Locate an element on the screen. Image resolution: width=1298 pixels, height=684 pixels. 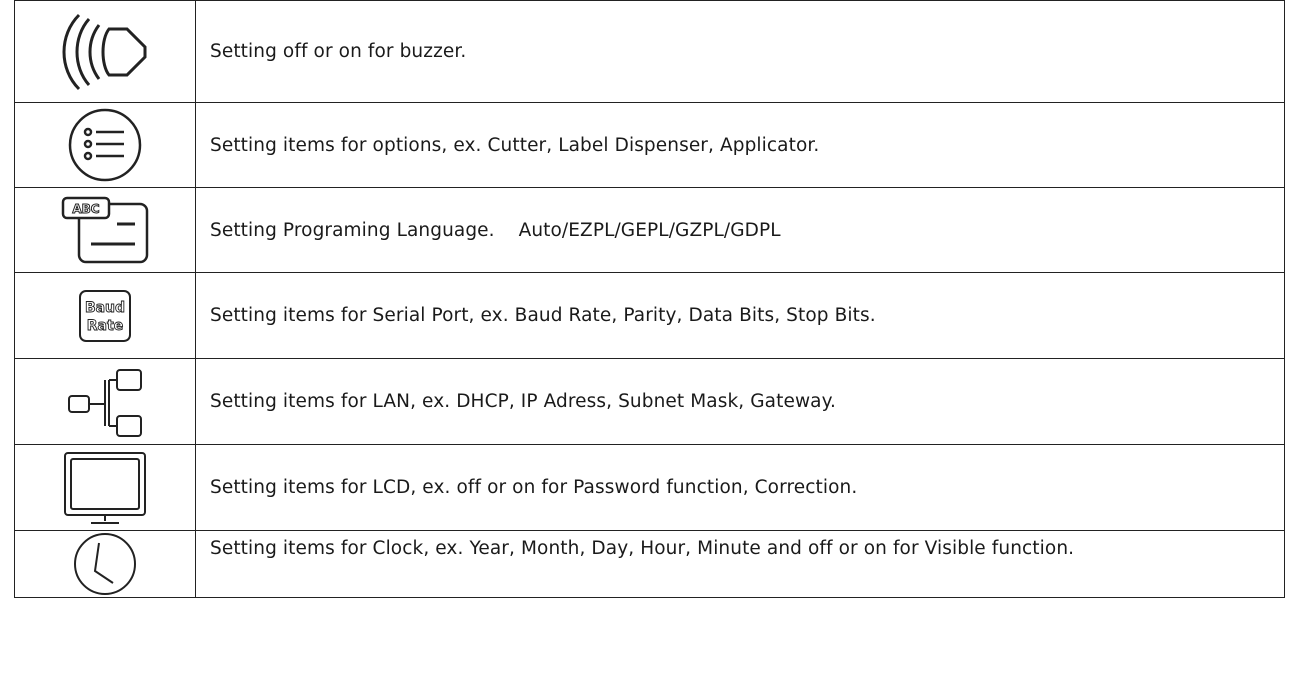
svg-text: ABC is located at coordinates (85, 209).